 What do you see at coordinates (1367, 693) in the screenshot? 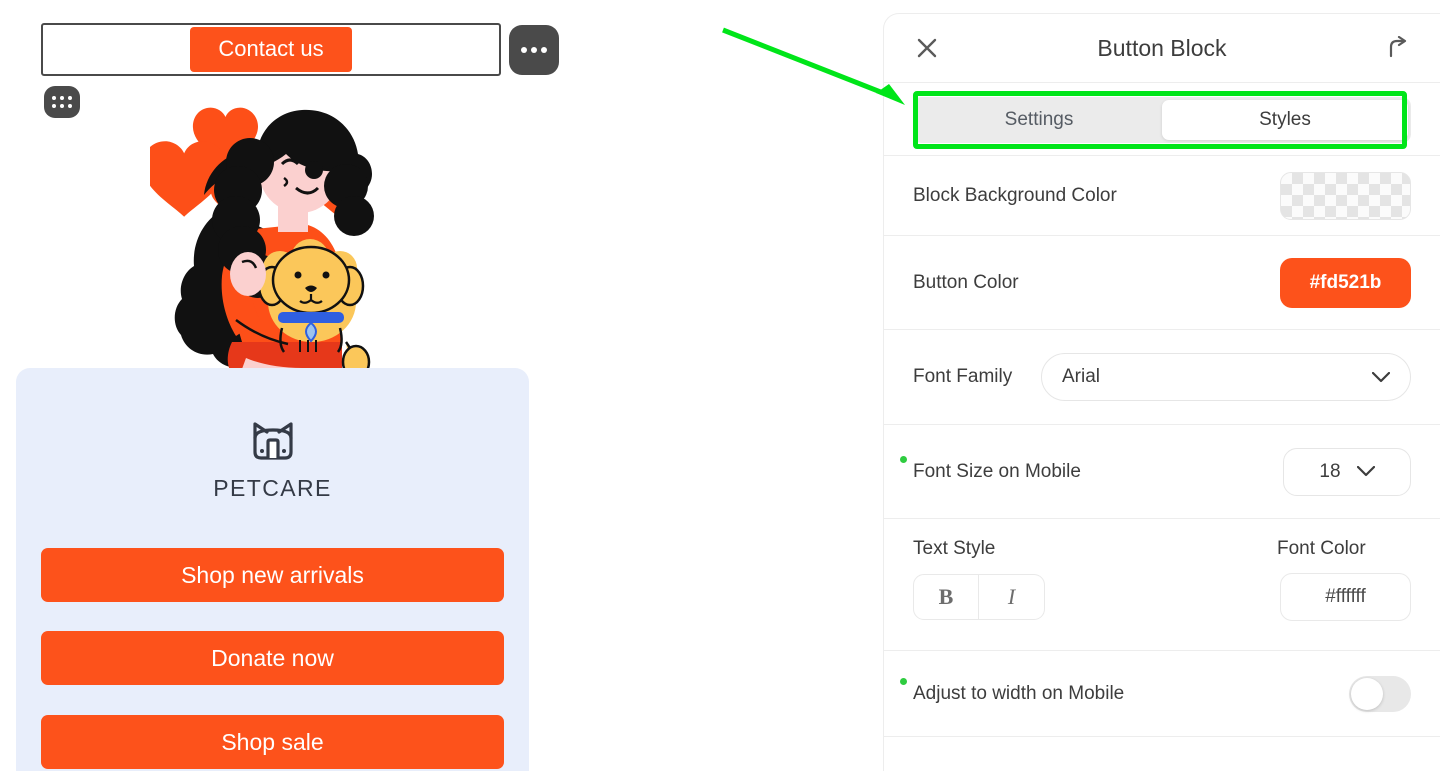
I see `toggle-knob` at bounding box center [1367, 693].